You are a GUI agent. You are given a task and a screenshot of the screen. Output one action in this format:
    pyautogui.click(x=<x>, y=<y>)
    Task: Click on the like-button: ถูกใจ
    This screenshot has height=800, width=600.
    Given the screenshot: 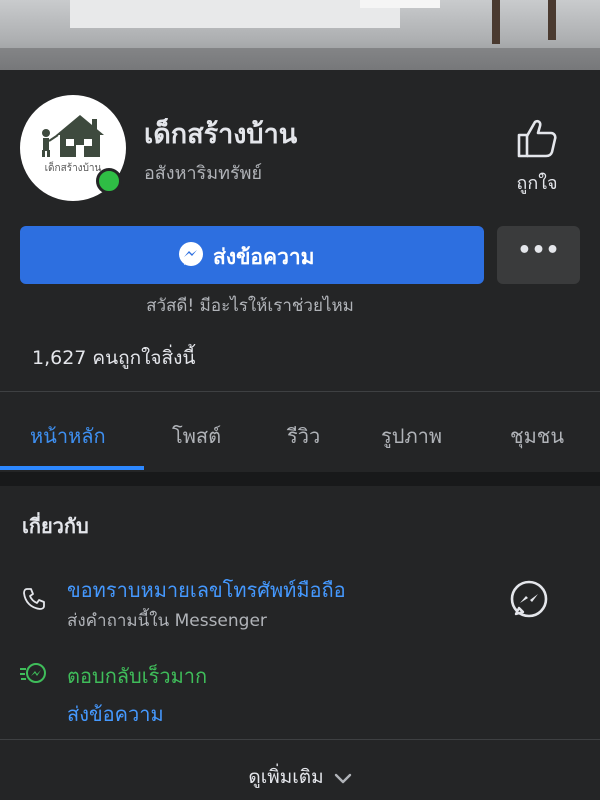 What is the action you would take?
    pyautogui.click(x=537, y=156)
    